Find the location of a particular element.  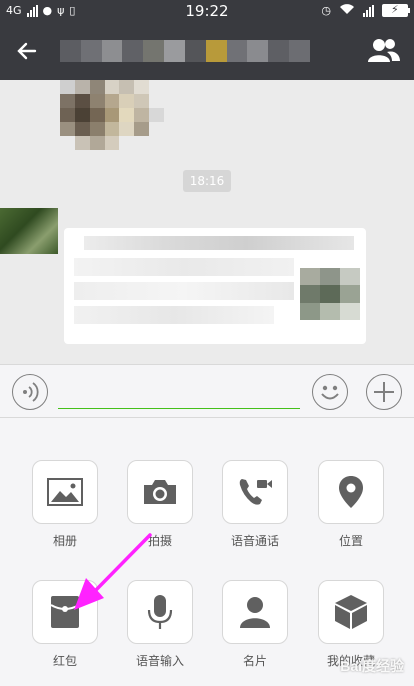

chat-title-blurred is located at coordinates (185, 51).